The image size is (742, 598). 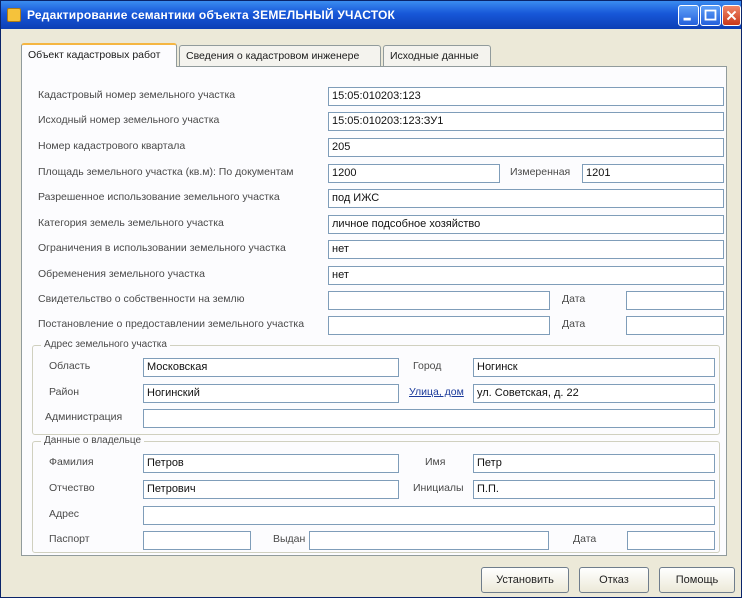 I want to click on street-house-field: ул. Советская, д. 22, so click(x=594, y=393).